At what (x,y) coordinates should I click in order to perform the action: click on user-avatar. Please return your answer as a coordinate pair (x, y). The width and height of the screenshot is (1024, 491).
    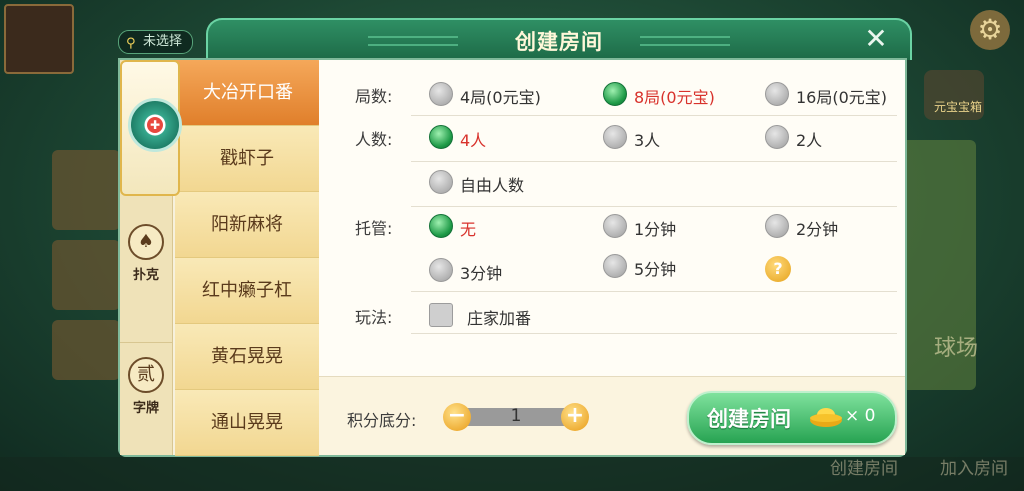
    Looking at the image, I should click on (39, 39).